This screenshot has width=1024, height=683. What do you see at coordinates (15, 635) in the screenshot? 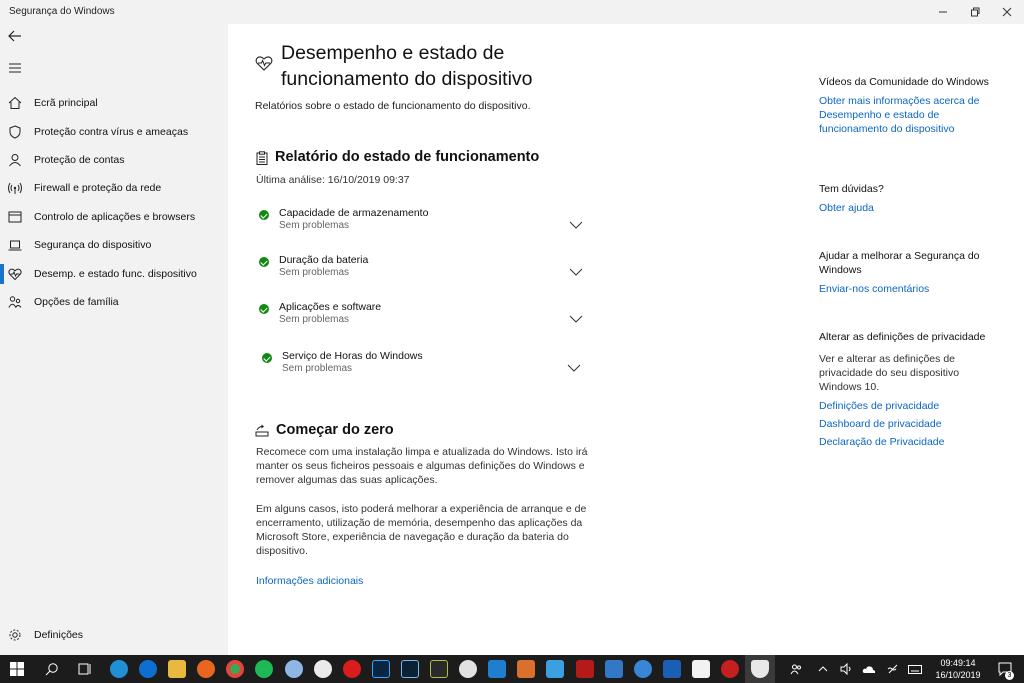
I see `gear-icon` at bounding box center [15, 635].